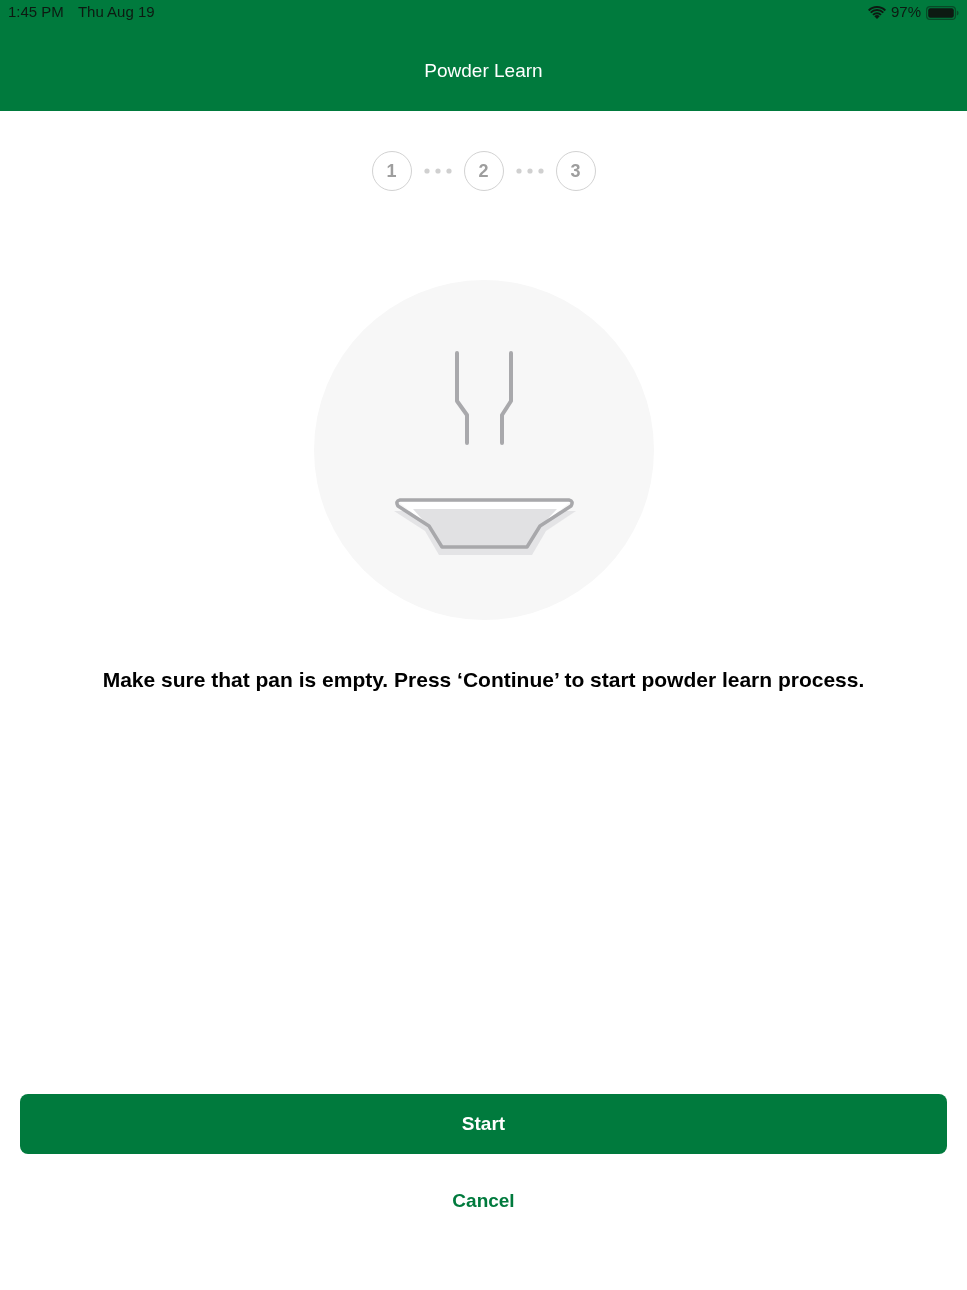  Describe the element at coordinates (36, 12) in the screenshot. I see `status-time: 1:45 PM` at that location.